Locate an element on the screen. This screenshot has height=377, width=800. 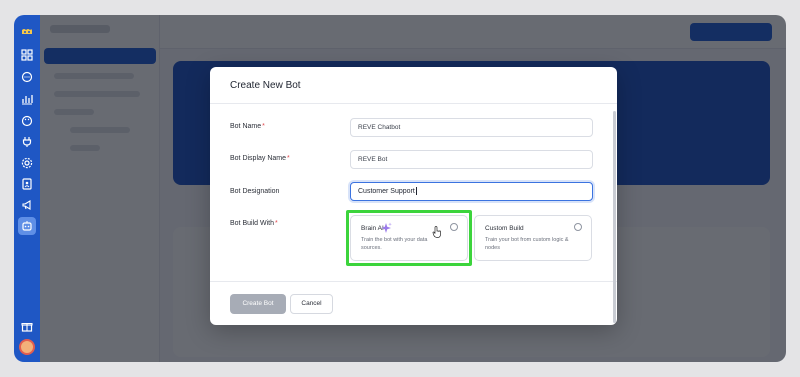
modal-scrollbar is located at coordinates (614, 217).